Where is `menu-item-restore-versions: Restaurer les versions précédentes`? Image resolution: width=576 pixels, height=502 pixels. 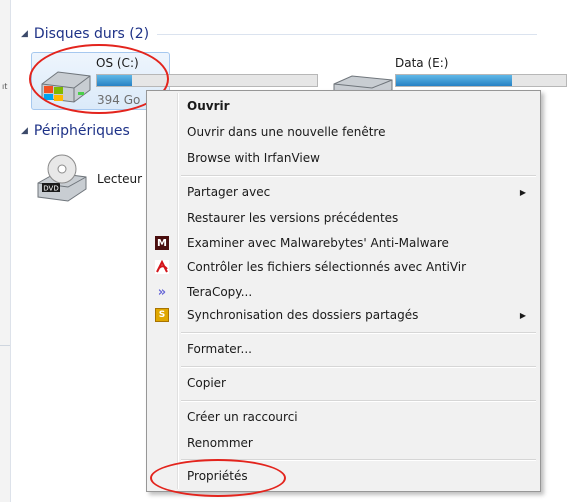 menu-item-restore-versions: Restaurer les versions précédentes is located at coordinates (343, 218).